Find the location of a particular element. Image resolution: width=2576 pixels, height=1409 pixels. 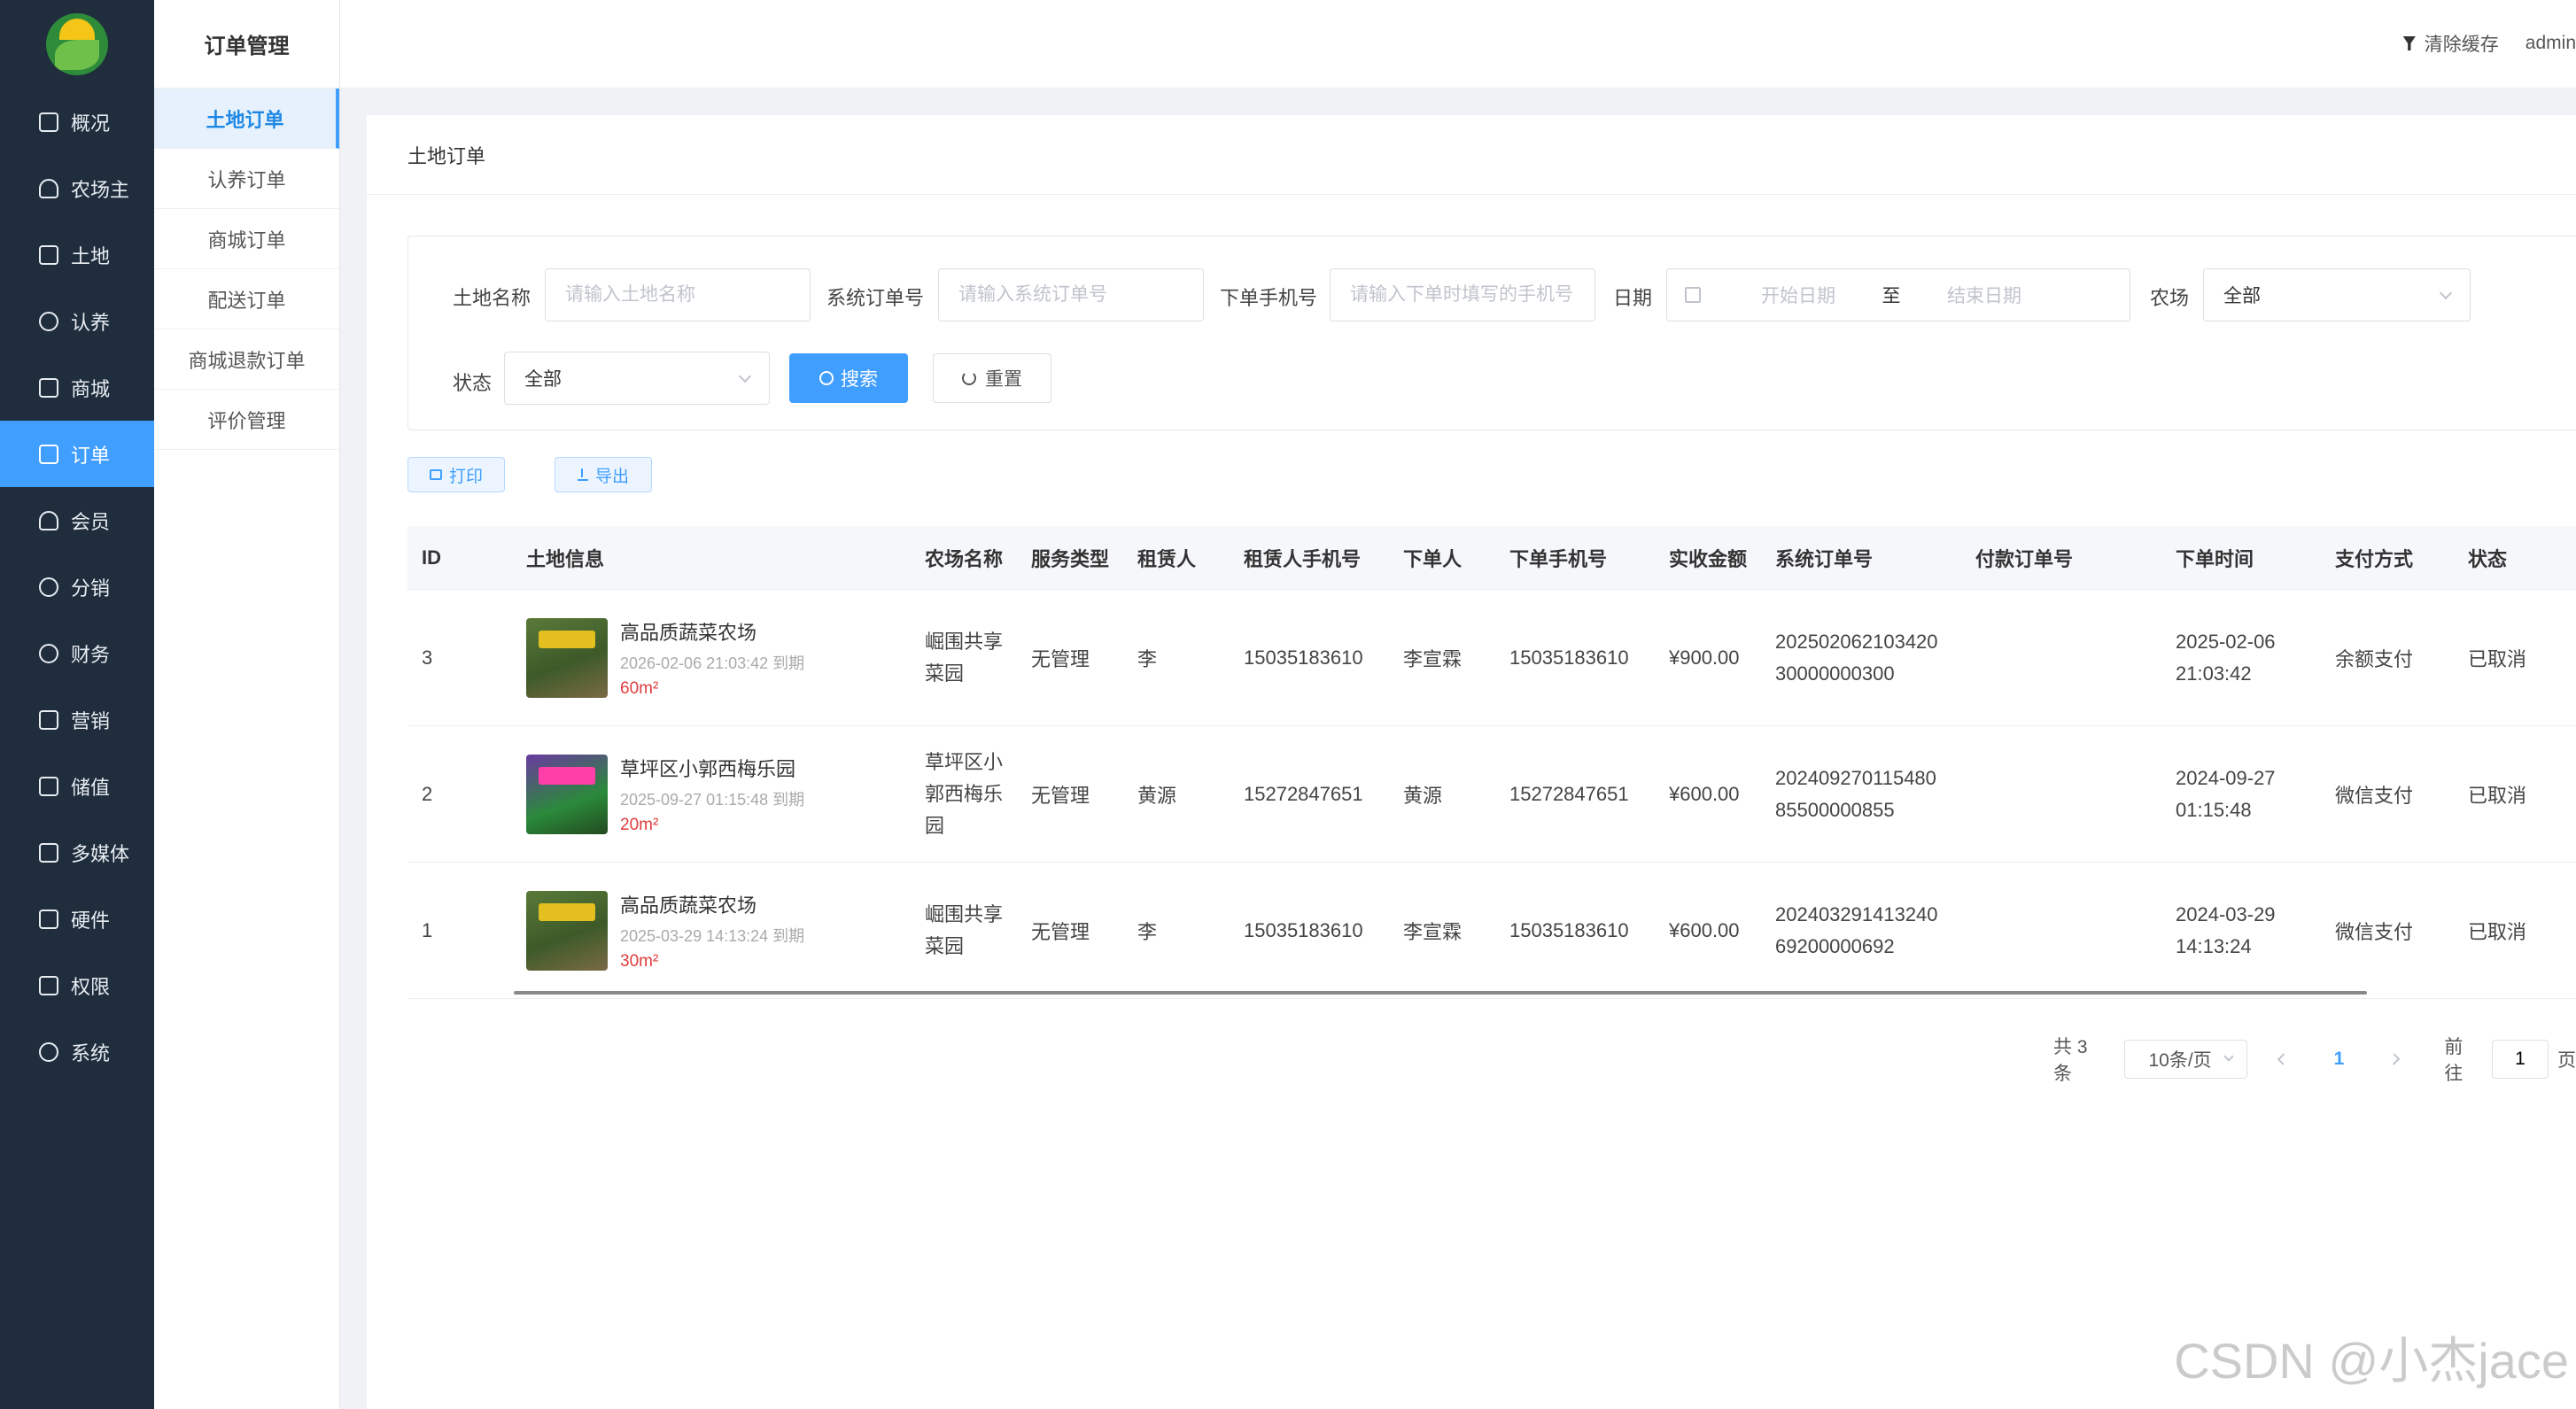

sub-nav-land-orders: 土地订单 is located at coordinates (246, 119).